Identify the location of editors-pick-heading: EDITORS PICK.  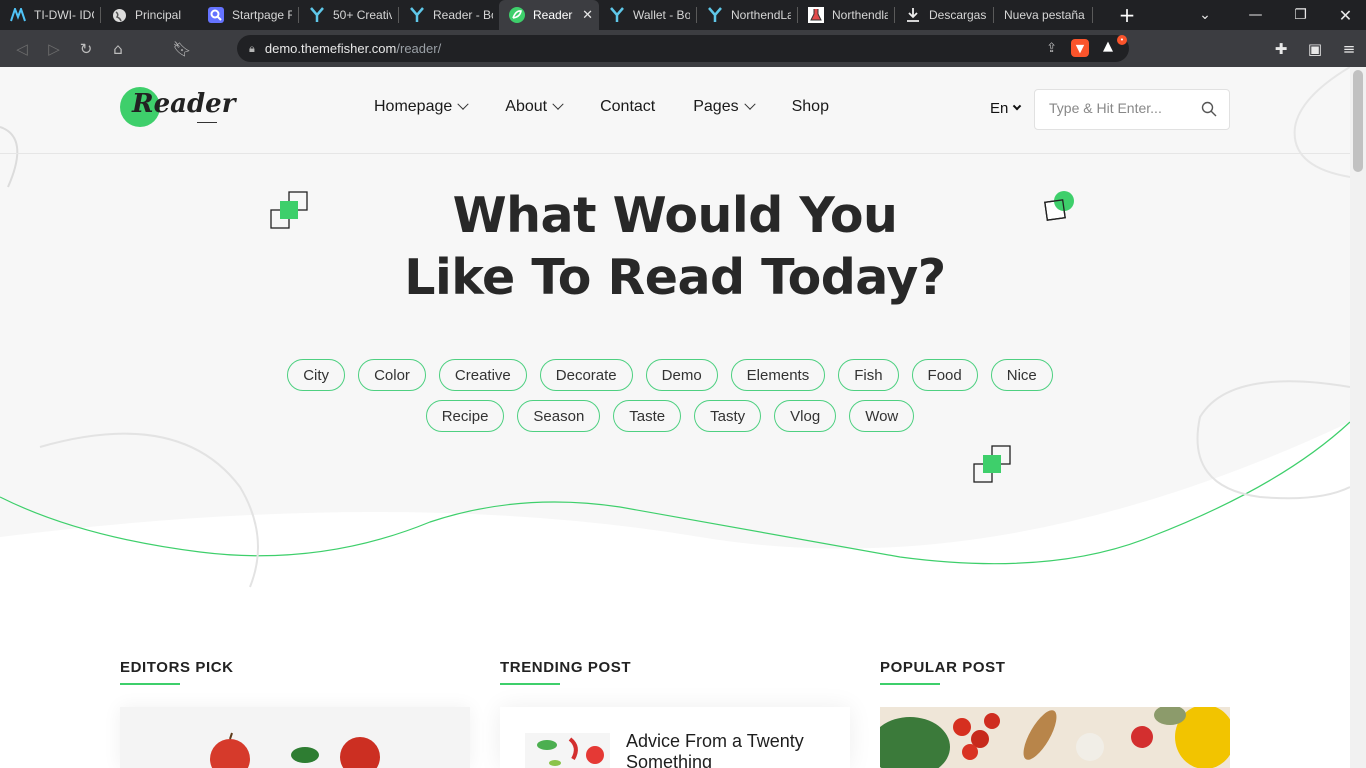
(177, 667).